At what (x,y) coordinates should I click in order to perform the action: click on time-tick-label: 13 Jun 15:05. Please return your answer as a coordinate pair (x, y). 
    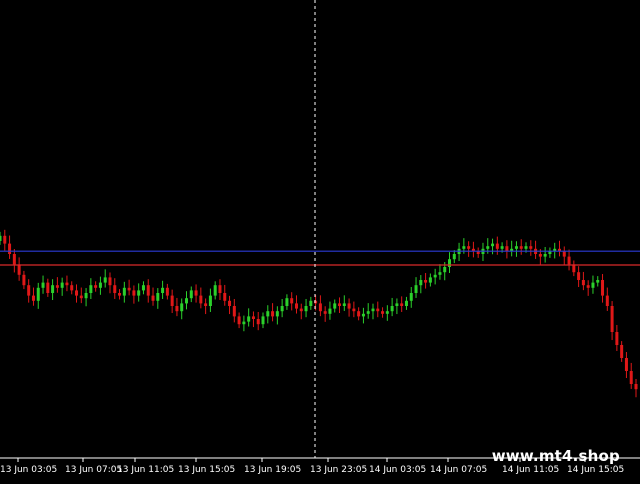
    Looking at the image, I should click on (206, 470).